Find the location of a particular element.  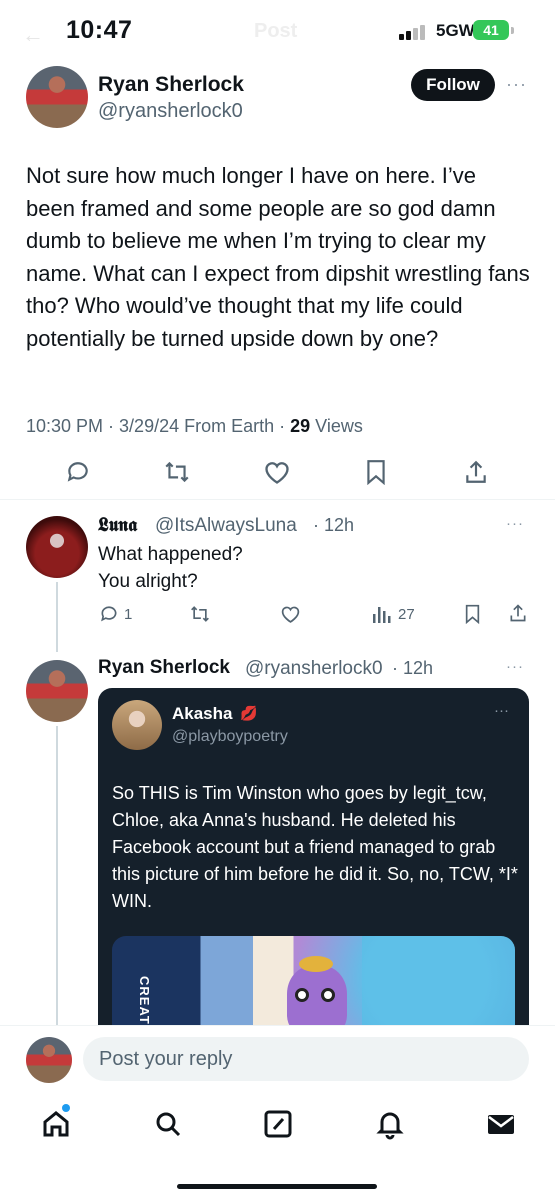

post-timestamp: 10:30 PM · 3/29/24 From Earth · is located at coordinates (158, 426).